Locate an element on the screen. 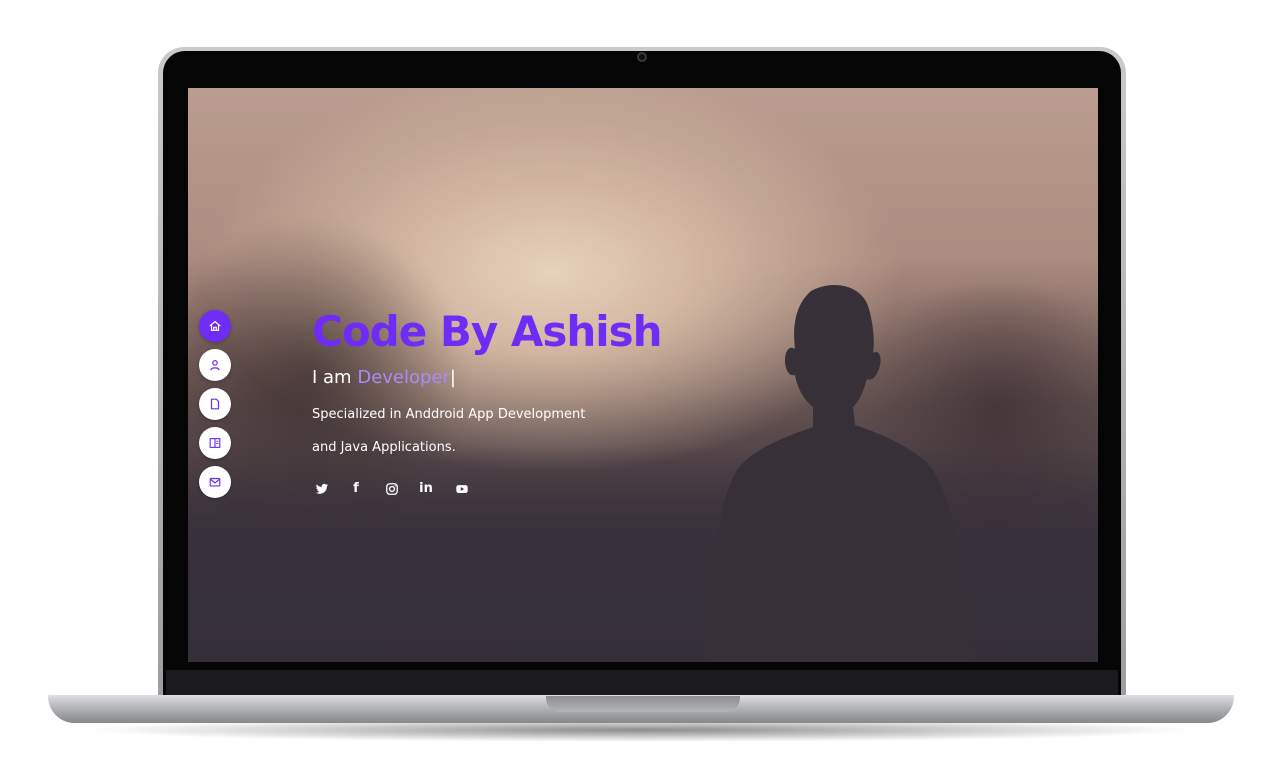 The height and width of the screenshot is (777, 1280). linkedin-link: in is located at coordinates (426, 489).